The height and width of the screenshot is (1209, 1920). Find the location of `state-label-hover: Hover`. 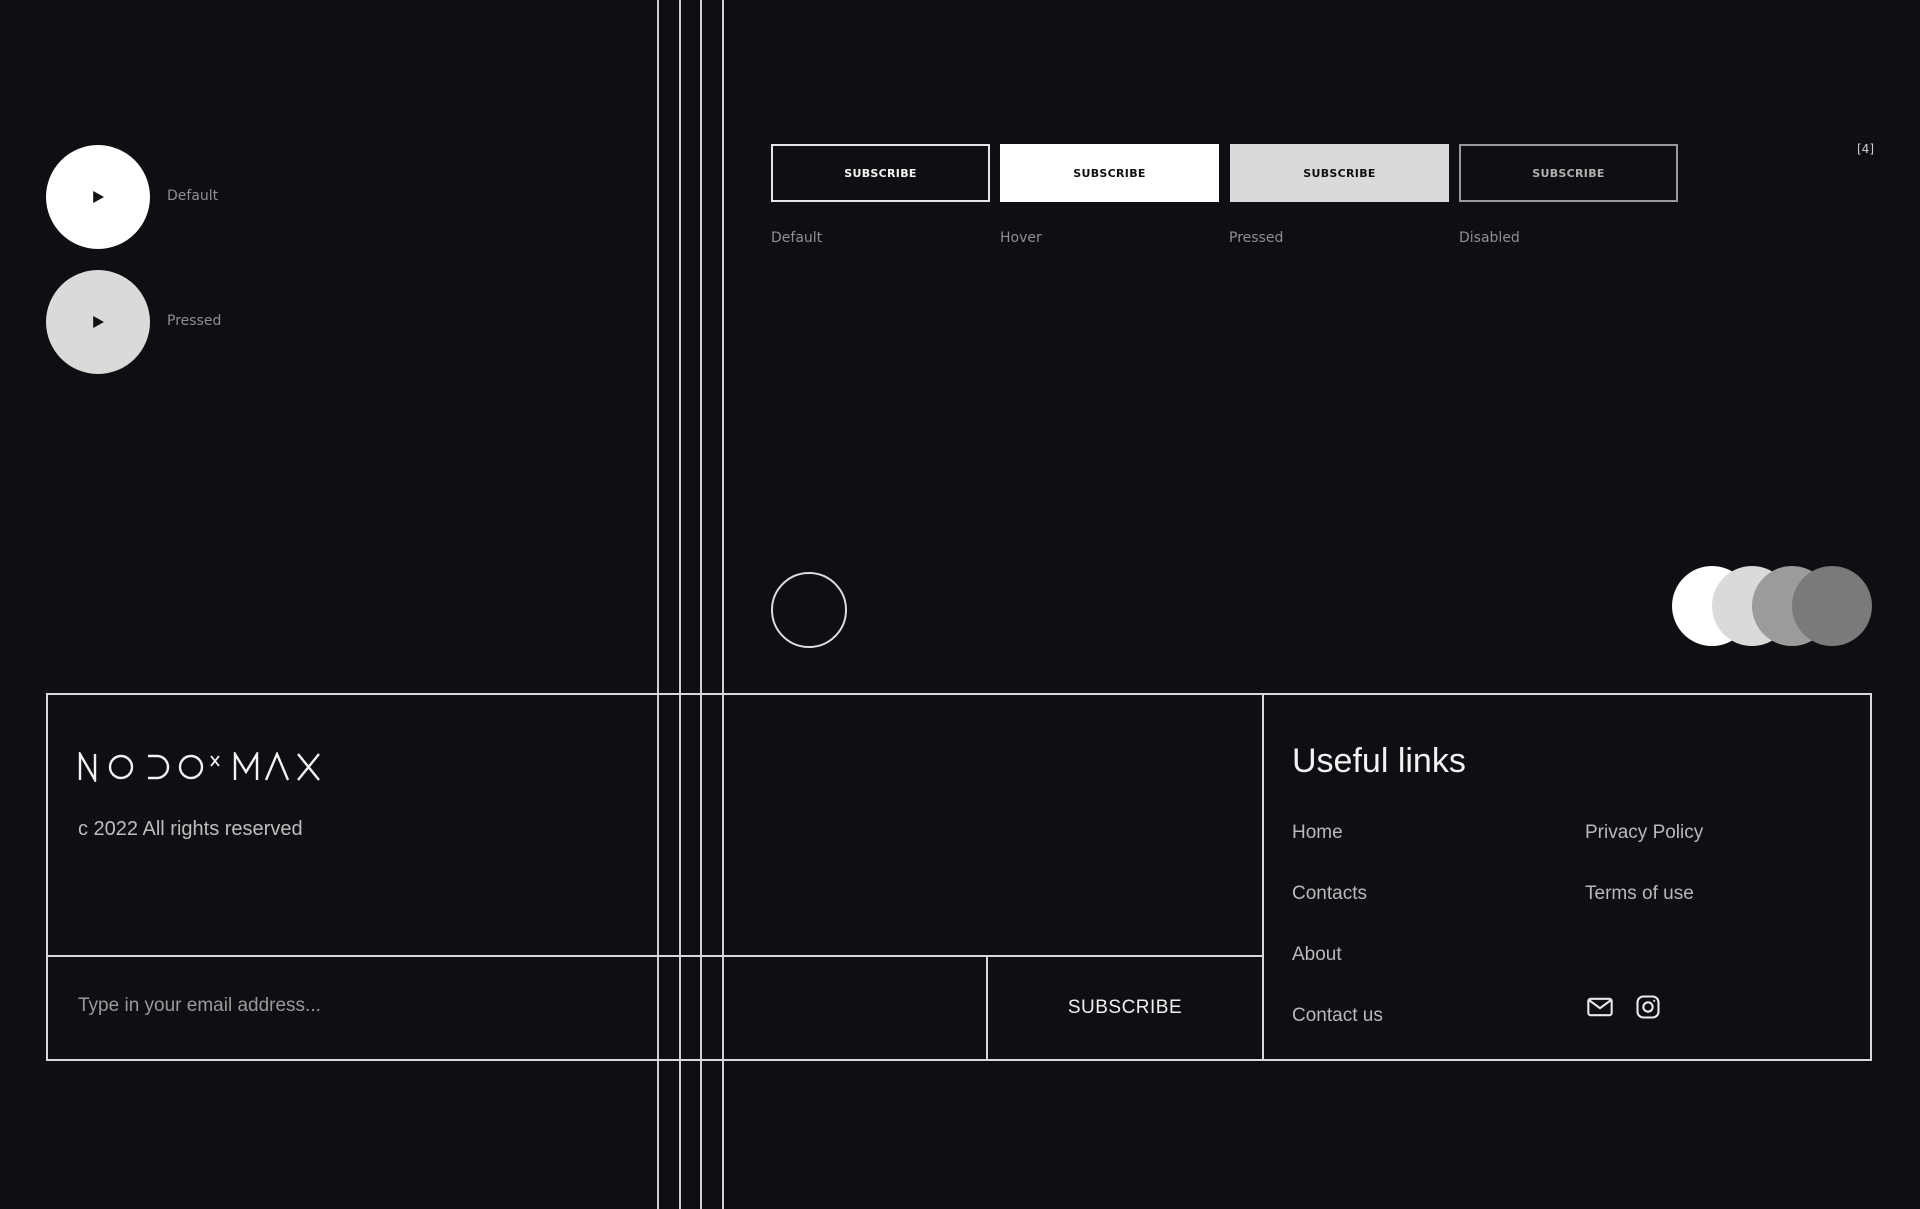

state-label-hover: Hover is located at coordinates (1021, 238).